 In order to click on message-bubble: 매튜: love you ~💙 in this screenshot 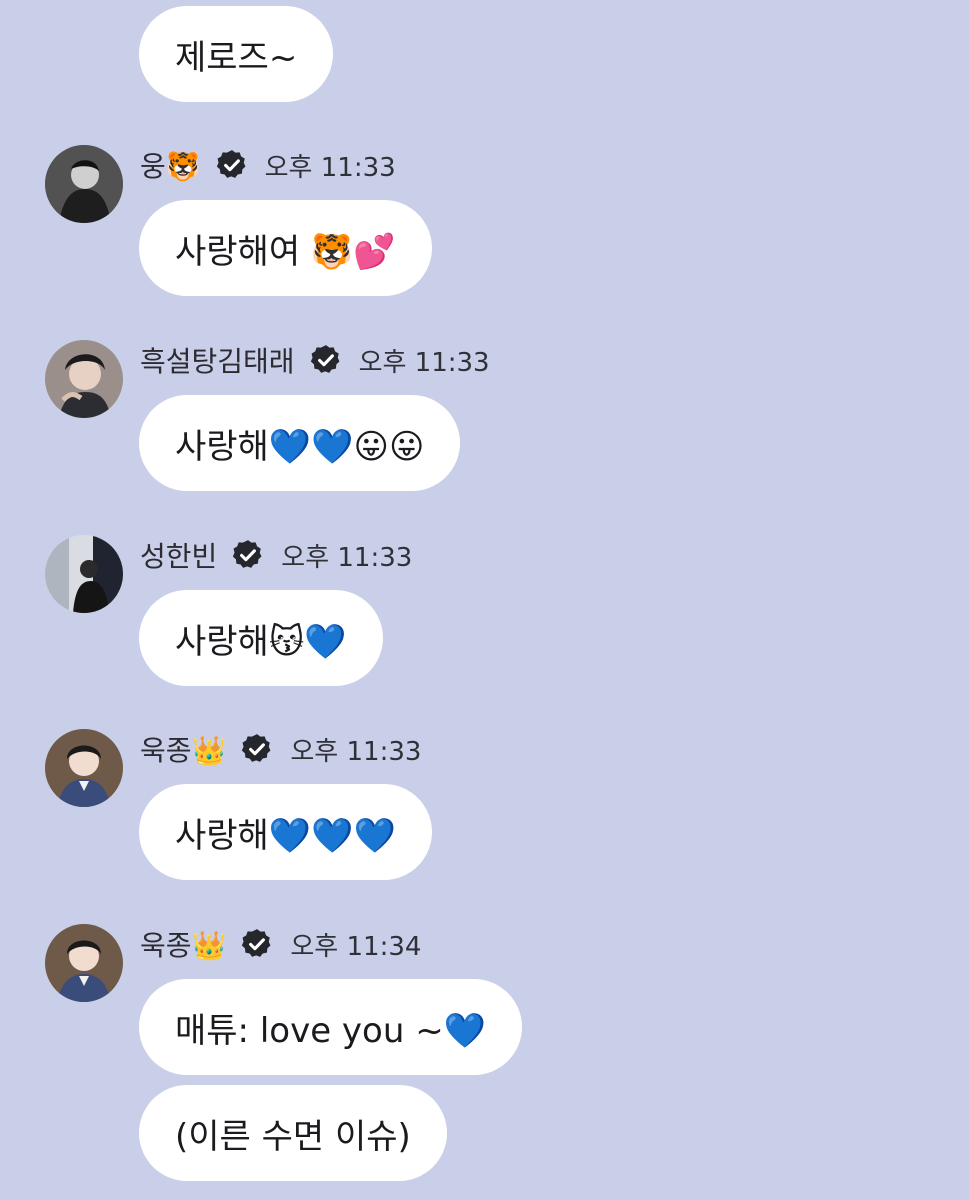, I will do `click(331, 1027)`.